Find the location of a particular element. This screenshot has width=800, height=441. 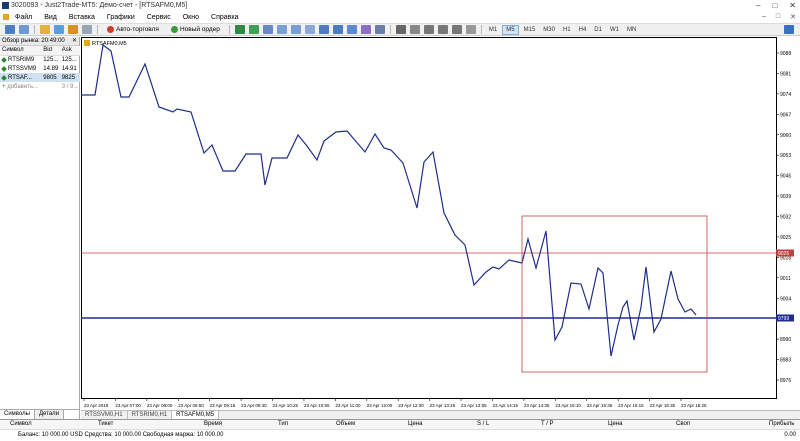

col-current-price: Цена is located at coordinates (615, 424).